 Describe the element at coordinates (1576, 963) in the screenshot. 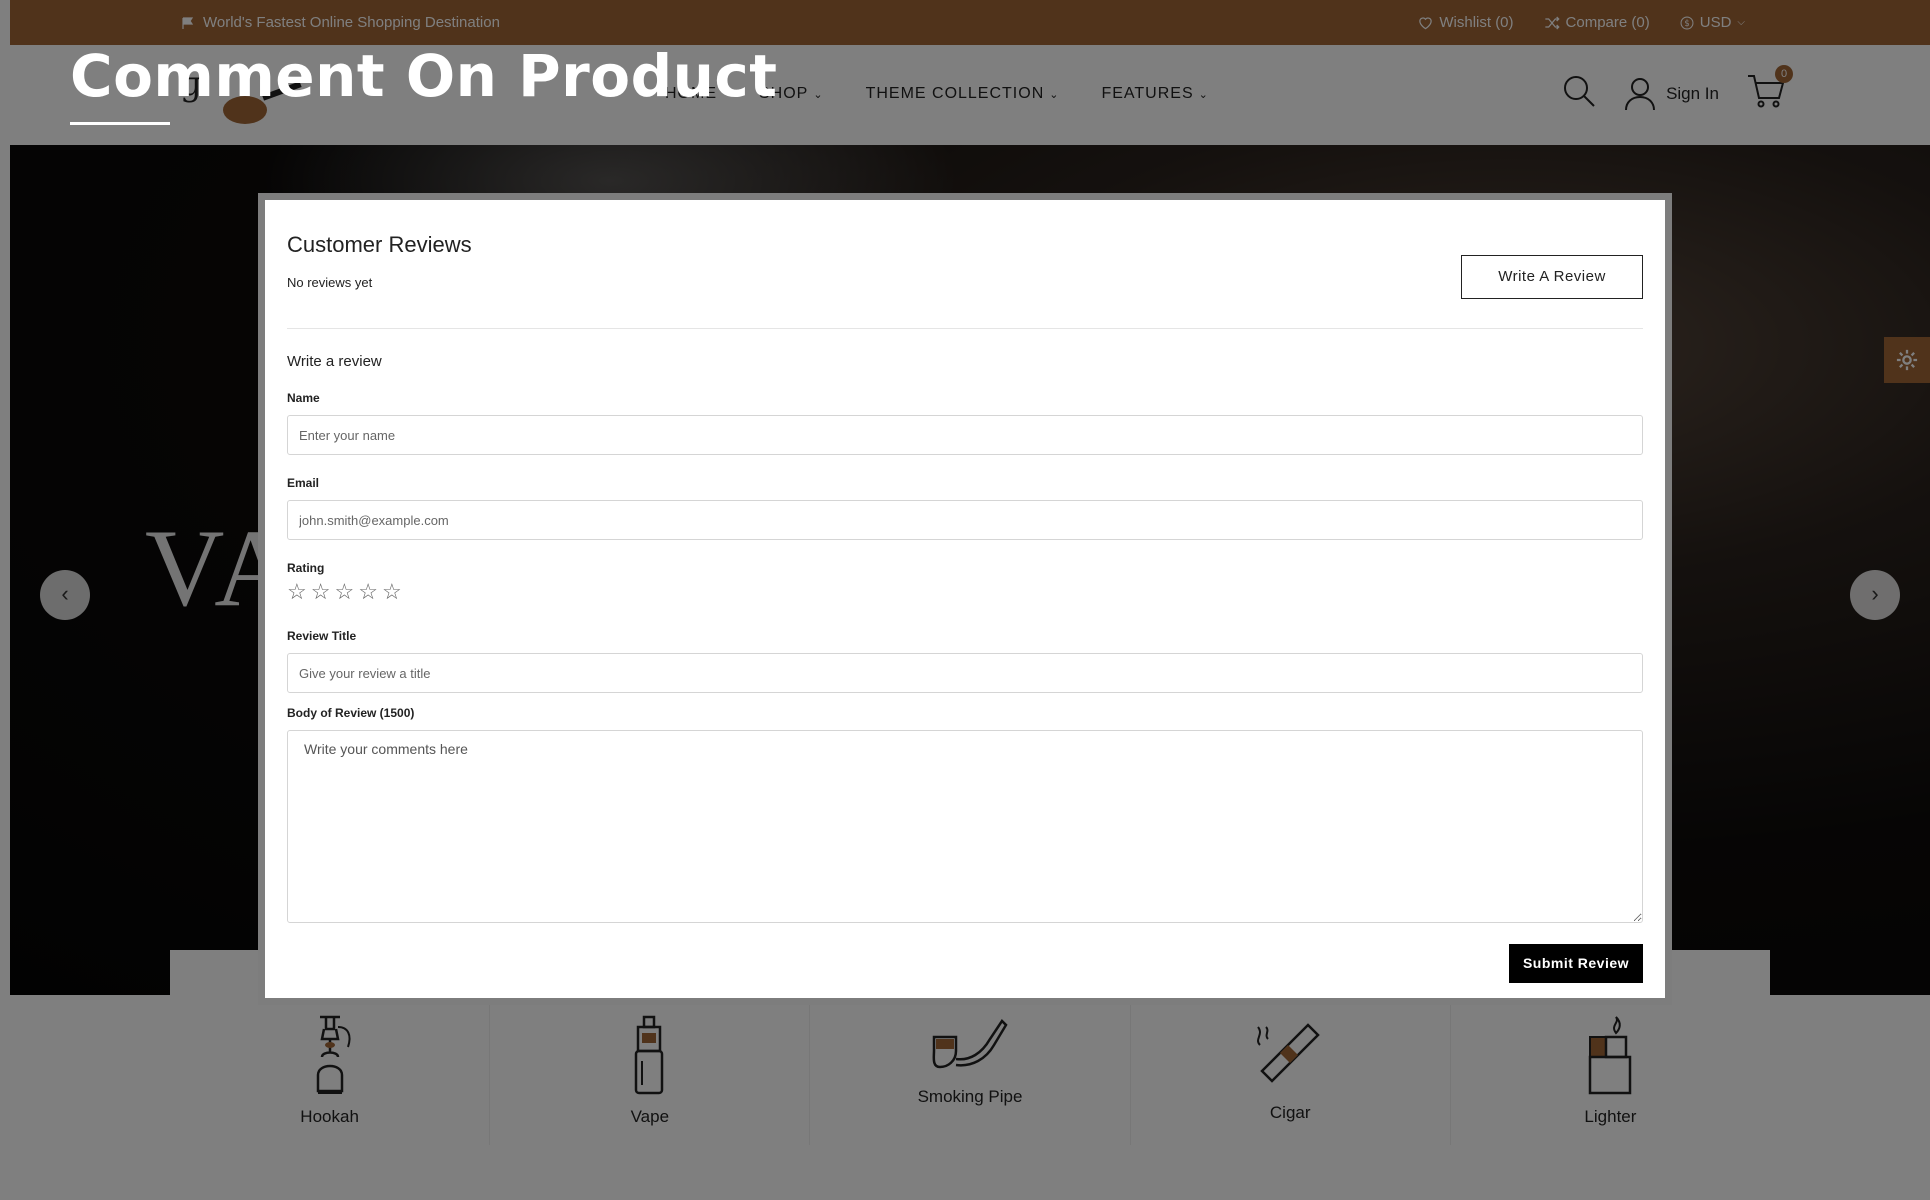

I see `submit-review-button: Submit Review` at that location.